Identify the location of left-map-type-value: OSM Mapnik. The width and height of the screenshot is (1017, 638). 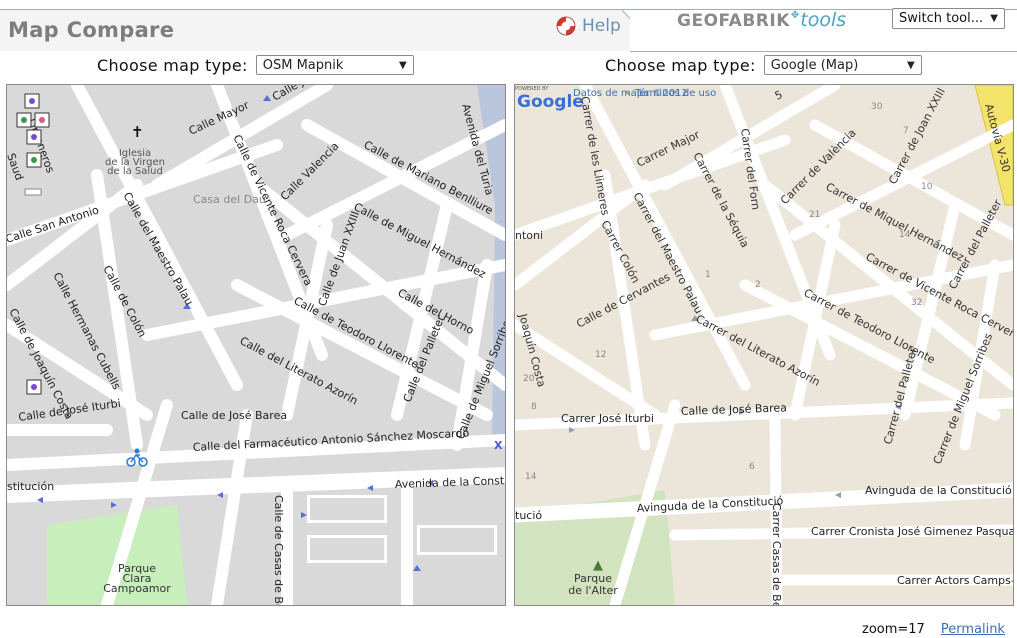
(303, 65).